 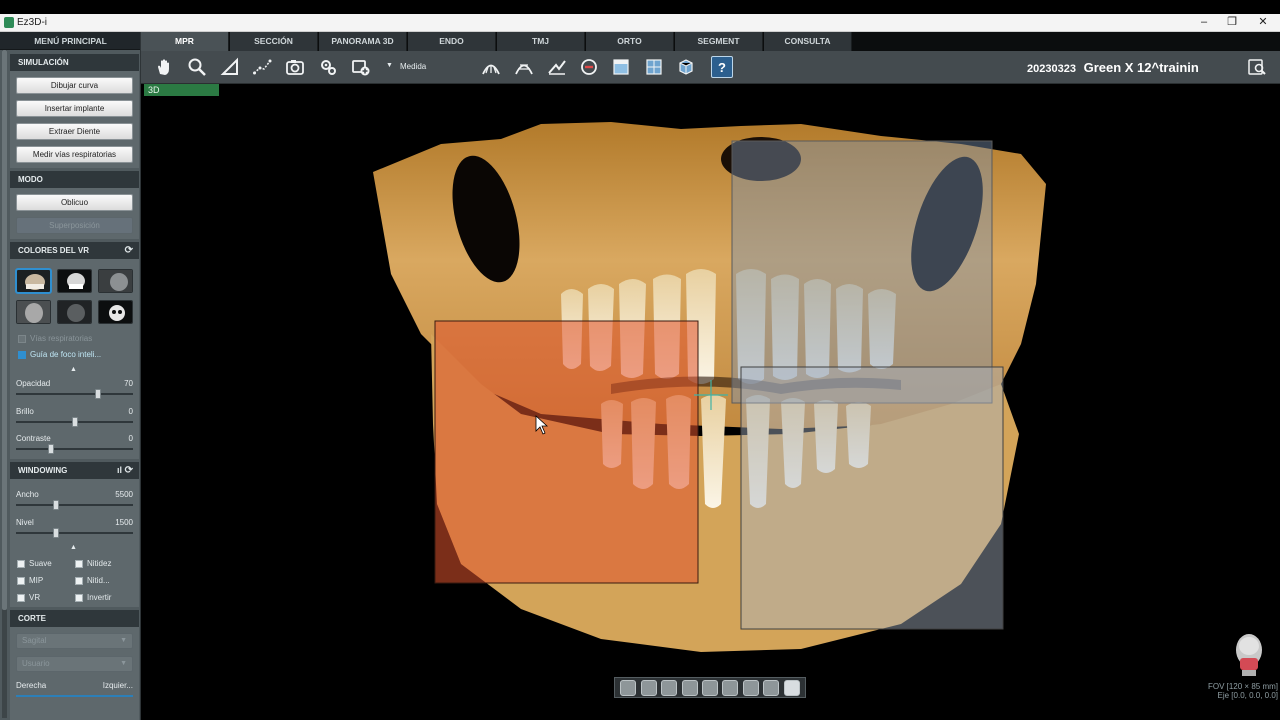 I want to click on opacity-slider-knob, so click(x=97, y=394).